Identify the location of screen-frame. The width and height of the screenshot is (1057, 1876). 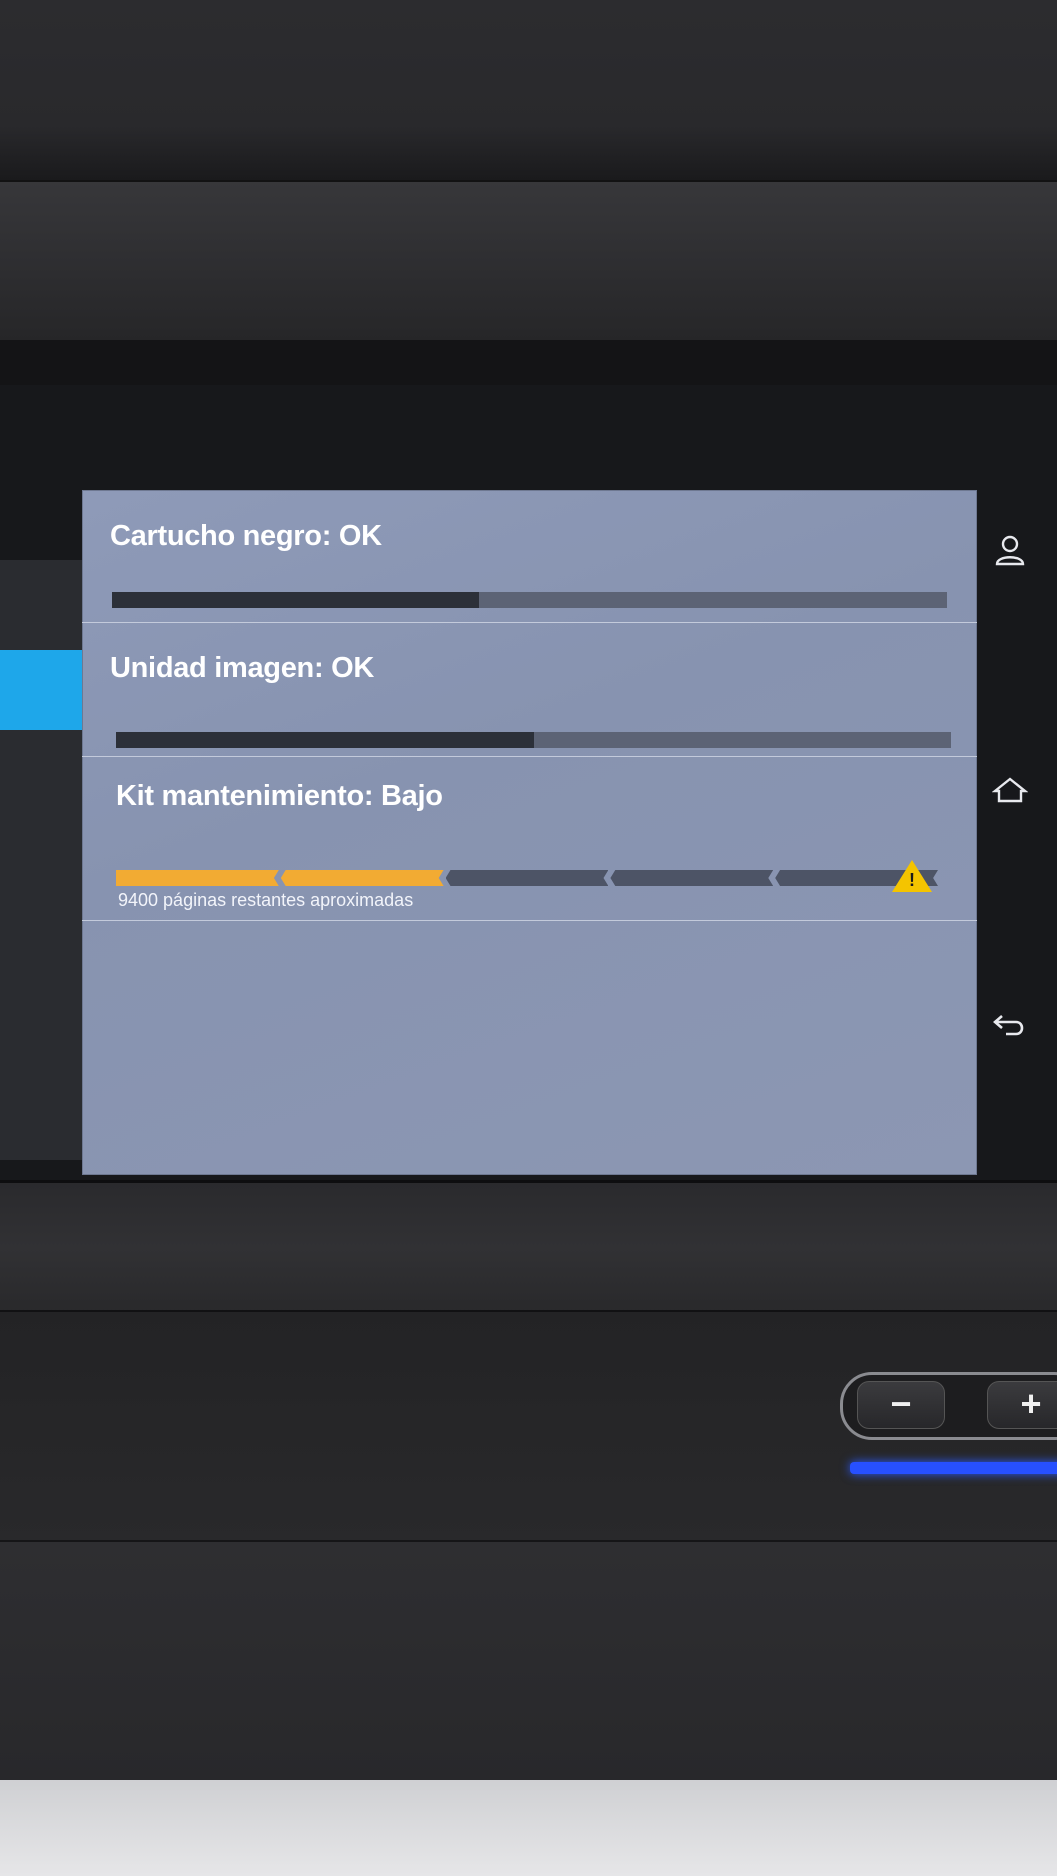
(528, 362).